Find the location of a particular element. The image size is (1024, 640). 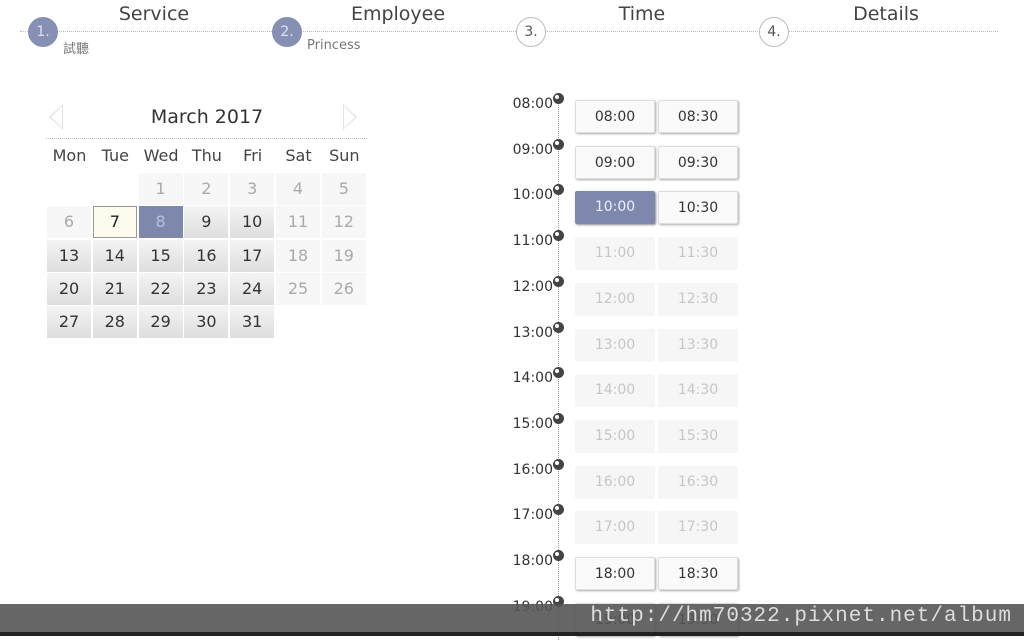

calendar-day: 18 is located at coordinates (298, 255).